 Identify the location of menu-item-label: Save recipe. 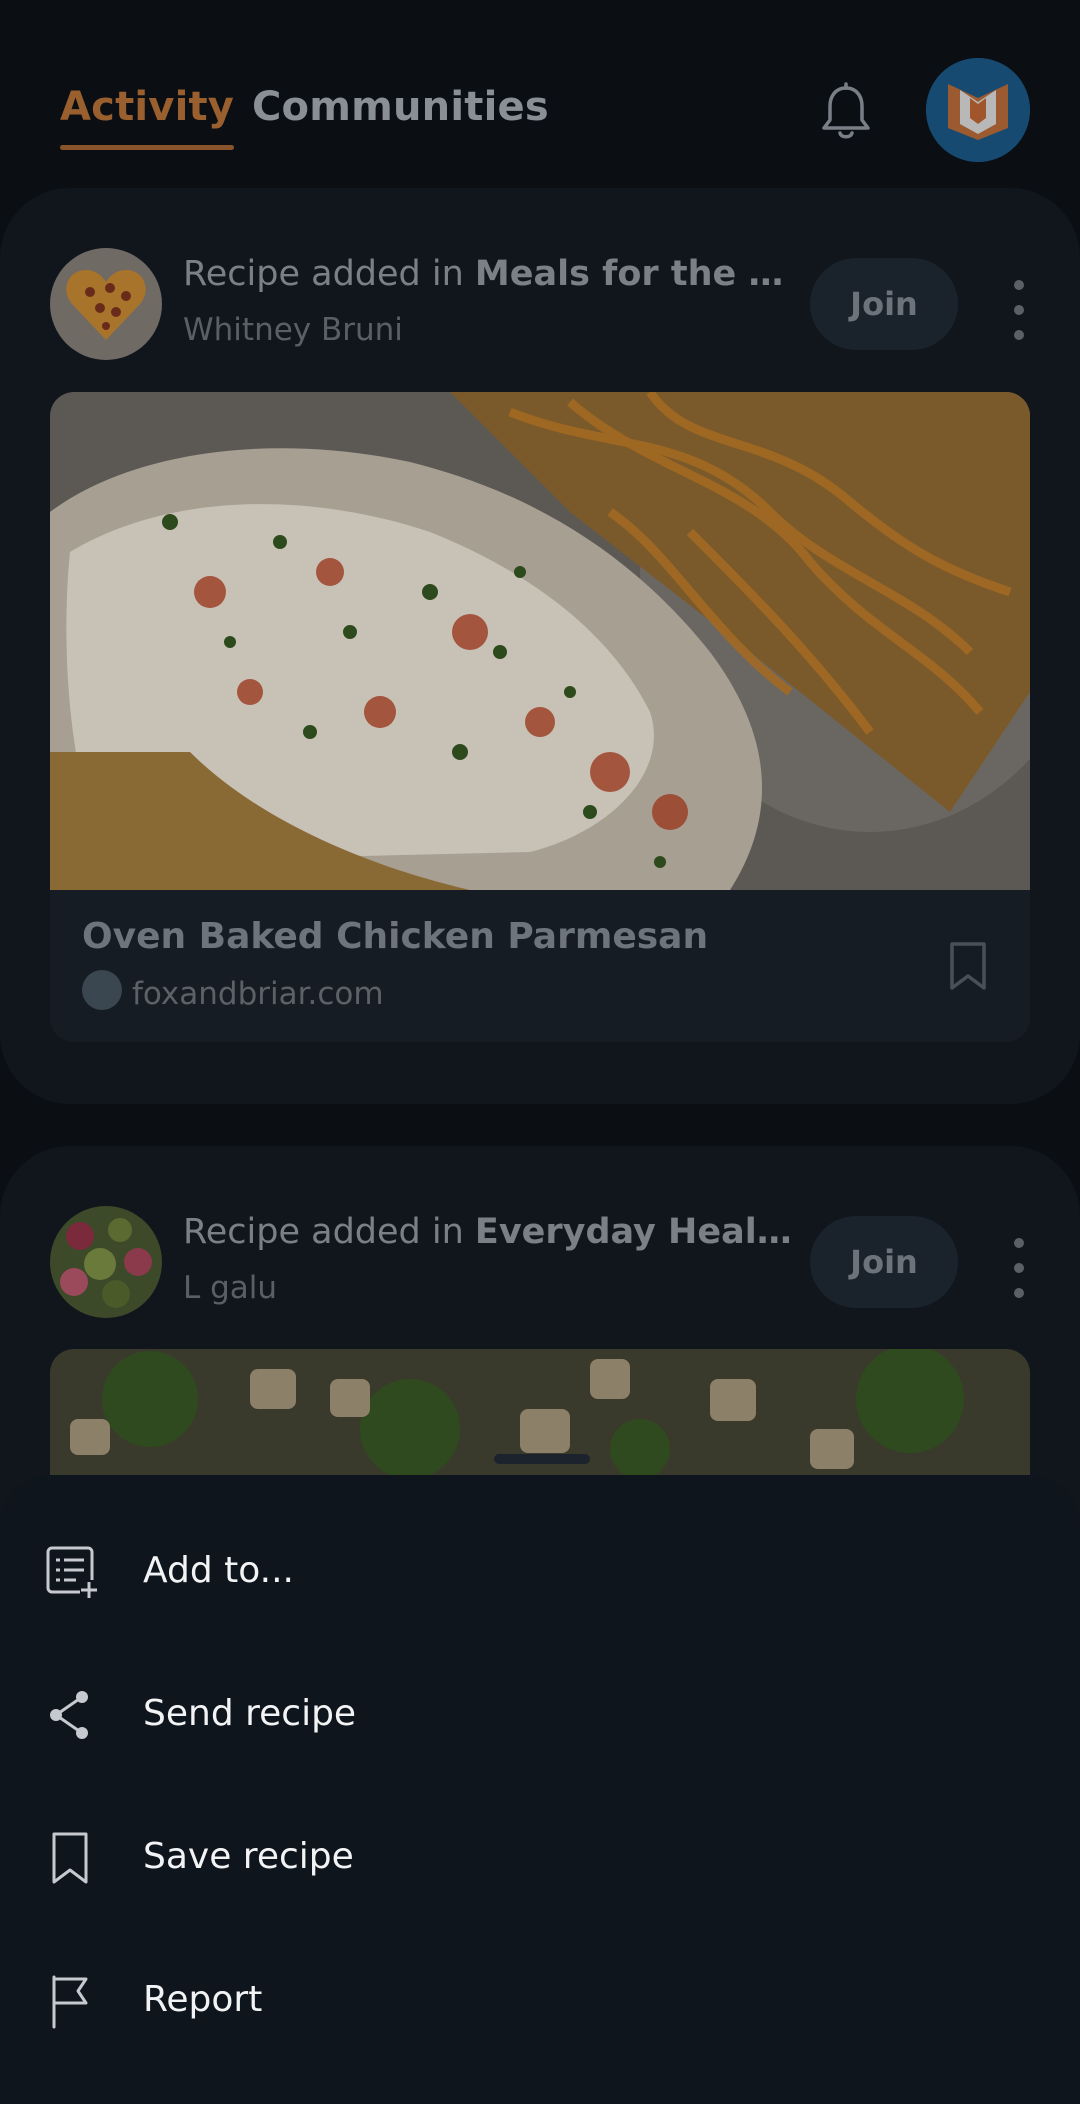
(248, 1856).